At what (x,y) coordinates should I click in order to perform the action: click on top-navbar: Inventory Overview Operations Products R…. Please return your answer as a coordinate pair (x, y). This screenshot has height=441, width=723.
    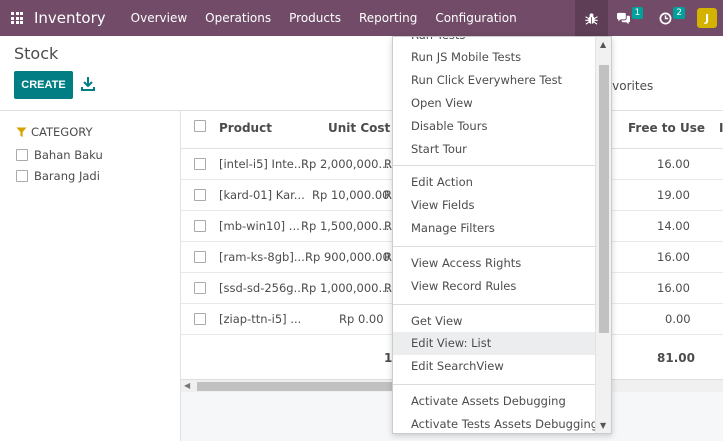
    Looking at the image, I should click on (361, 18).